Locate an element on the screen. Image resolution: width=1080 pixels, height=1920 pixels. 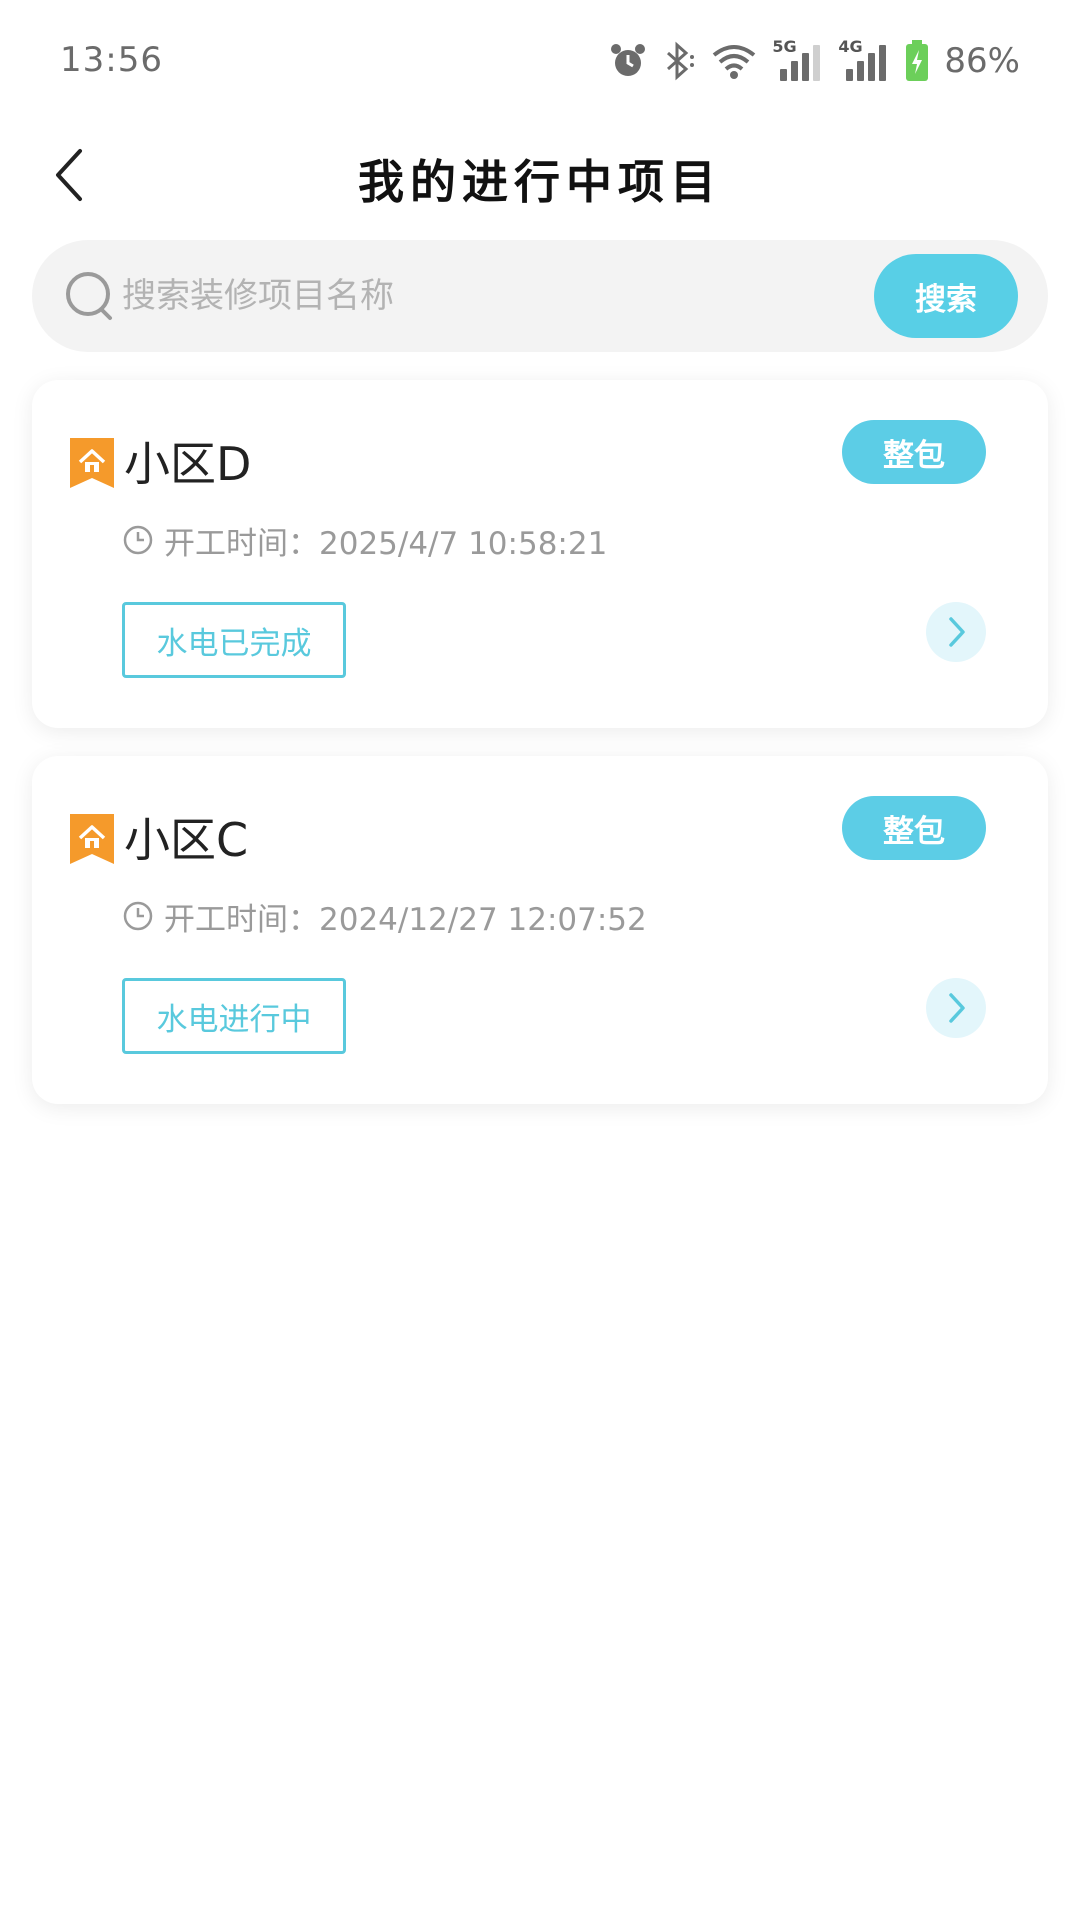
status-icons: 5G 4G 86% is located at coordinates (814, 61).